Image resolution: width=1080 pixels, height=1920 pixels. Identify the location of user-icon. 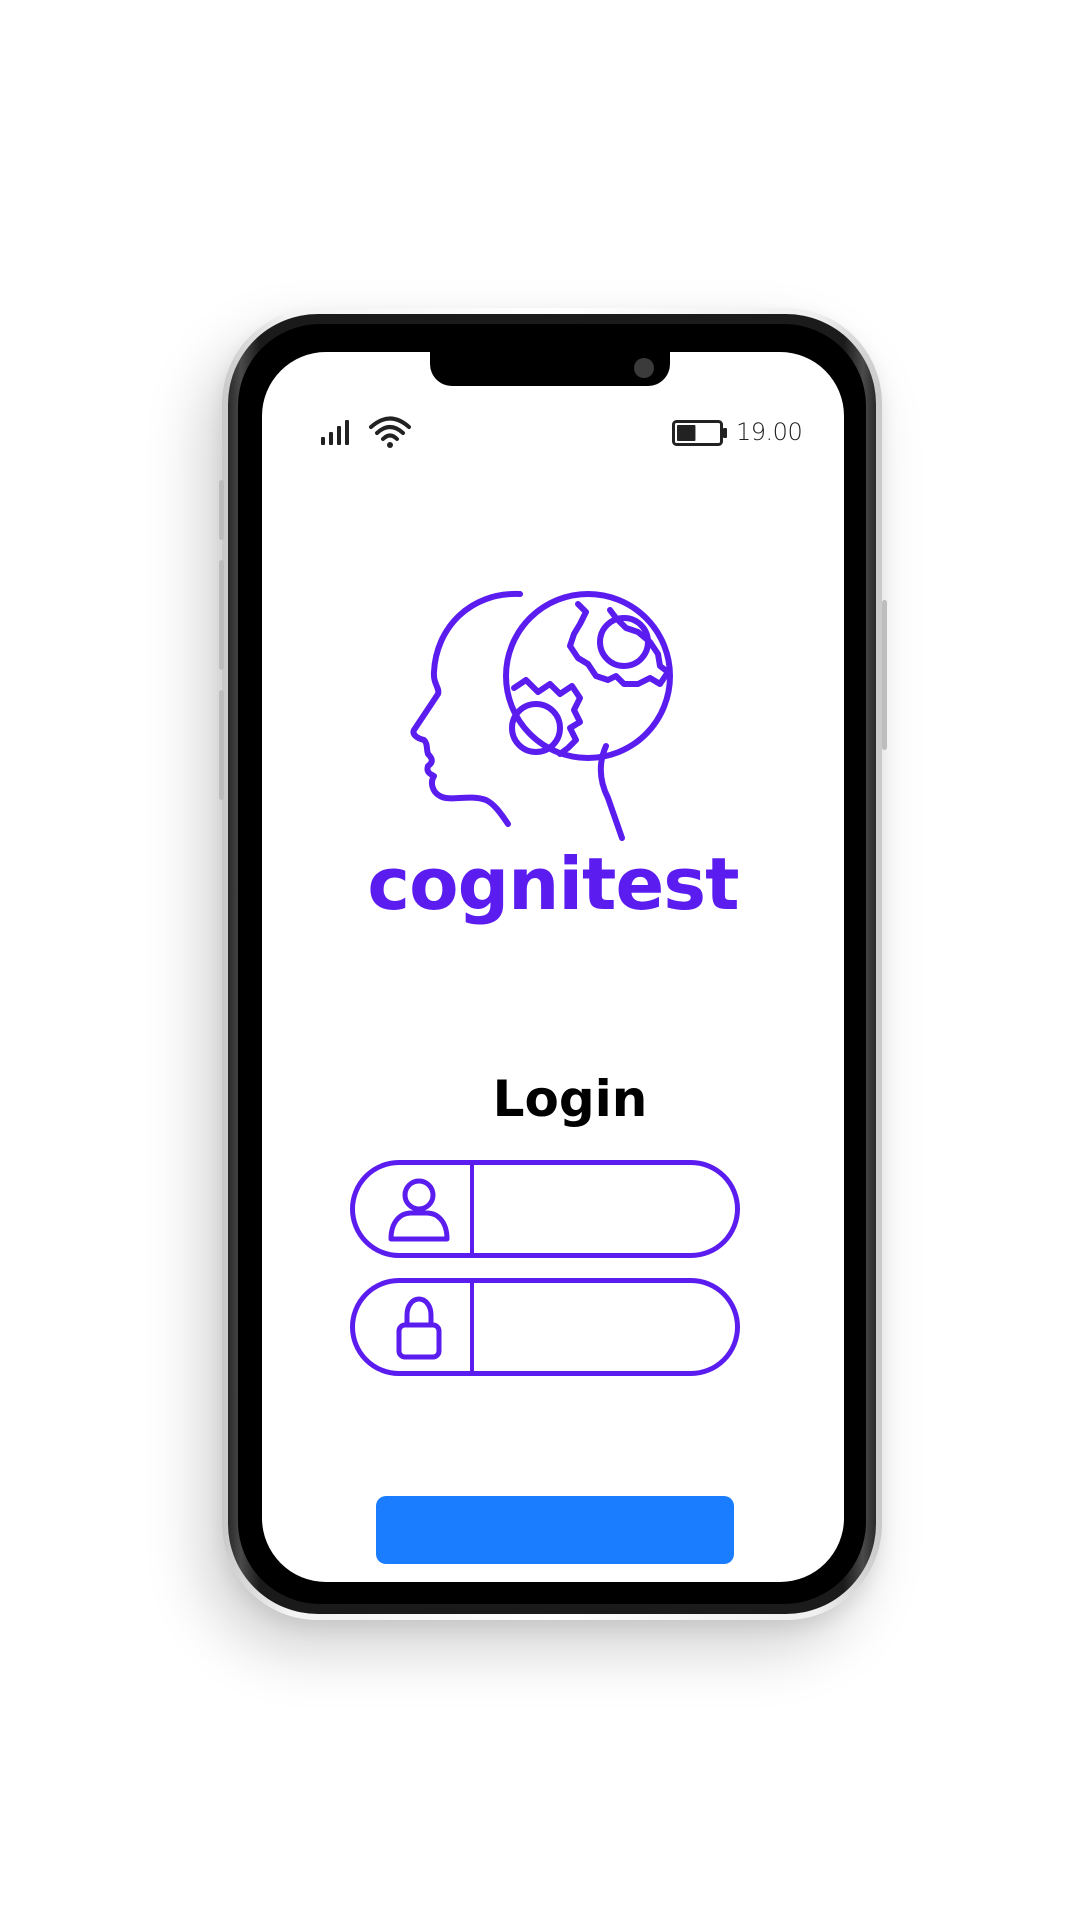
(419, 1210).